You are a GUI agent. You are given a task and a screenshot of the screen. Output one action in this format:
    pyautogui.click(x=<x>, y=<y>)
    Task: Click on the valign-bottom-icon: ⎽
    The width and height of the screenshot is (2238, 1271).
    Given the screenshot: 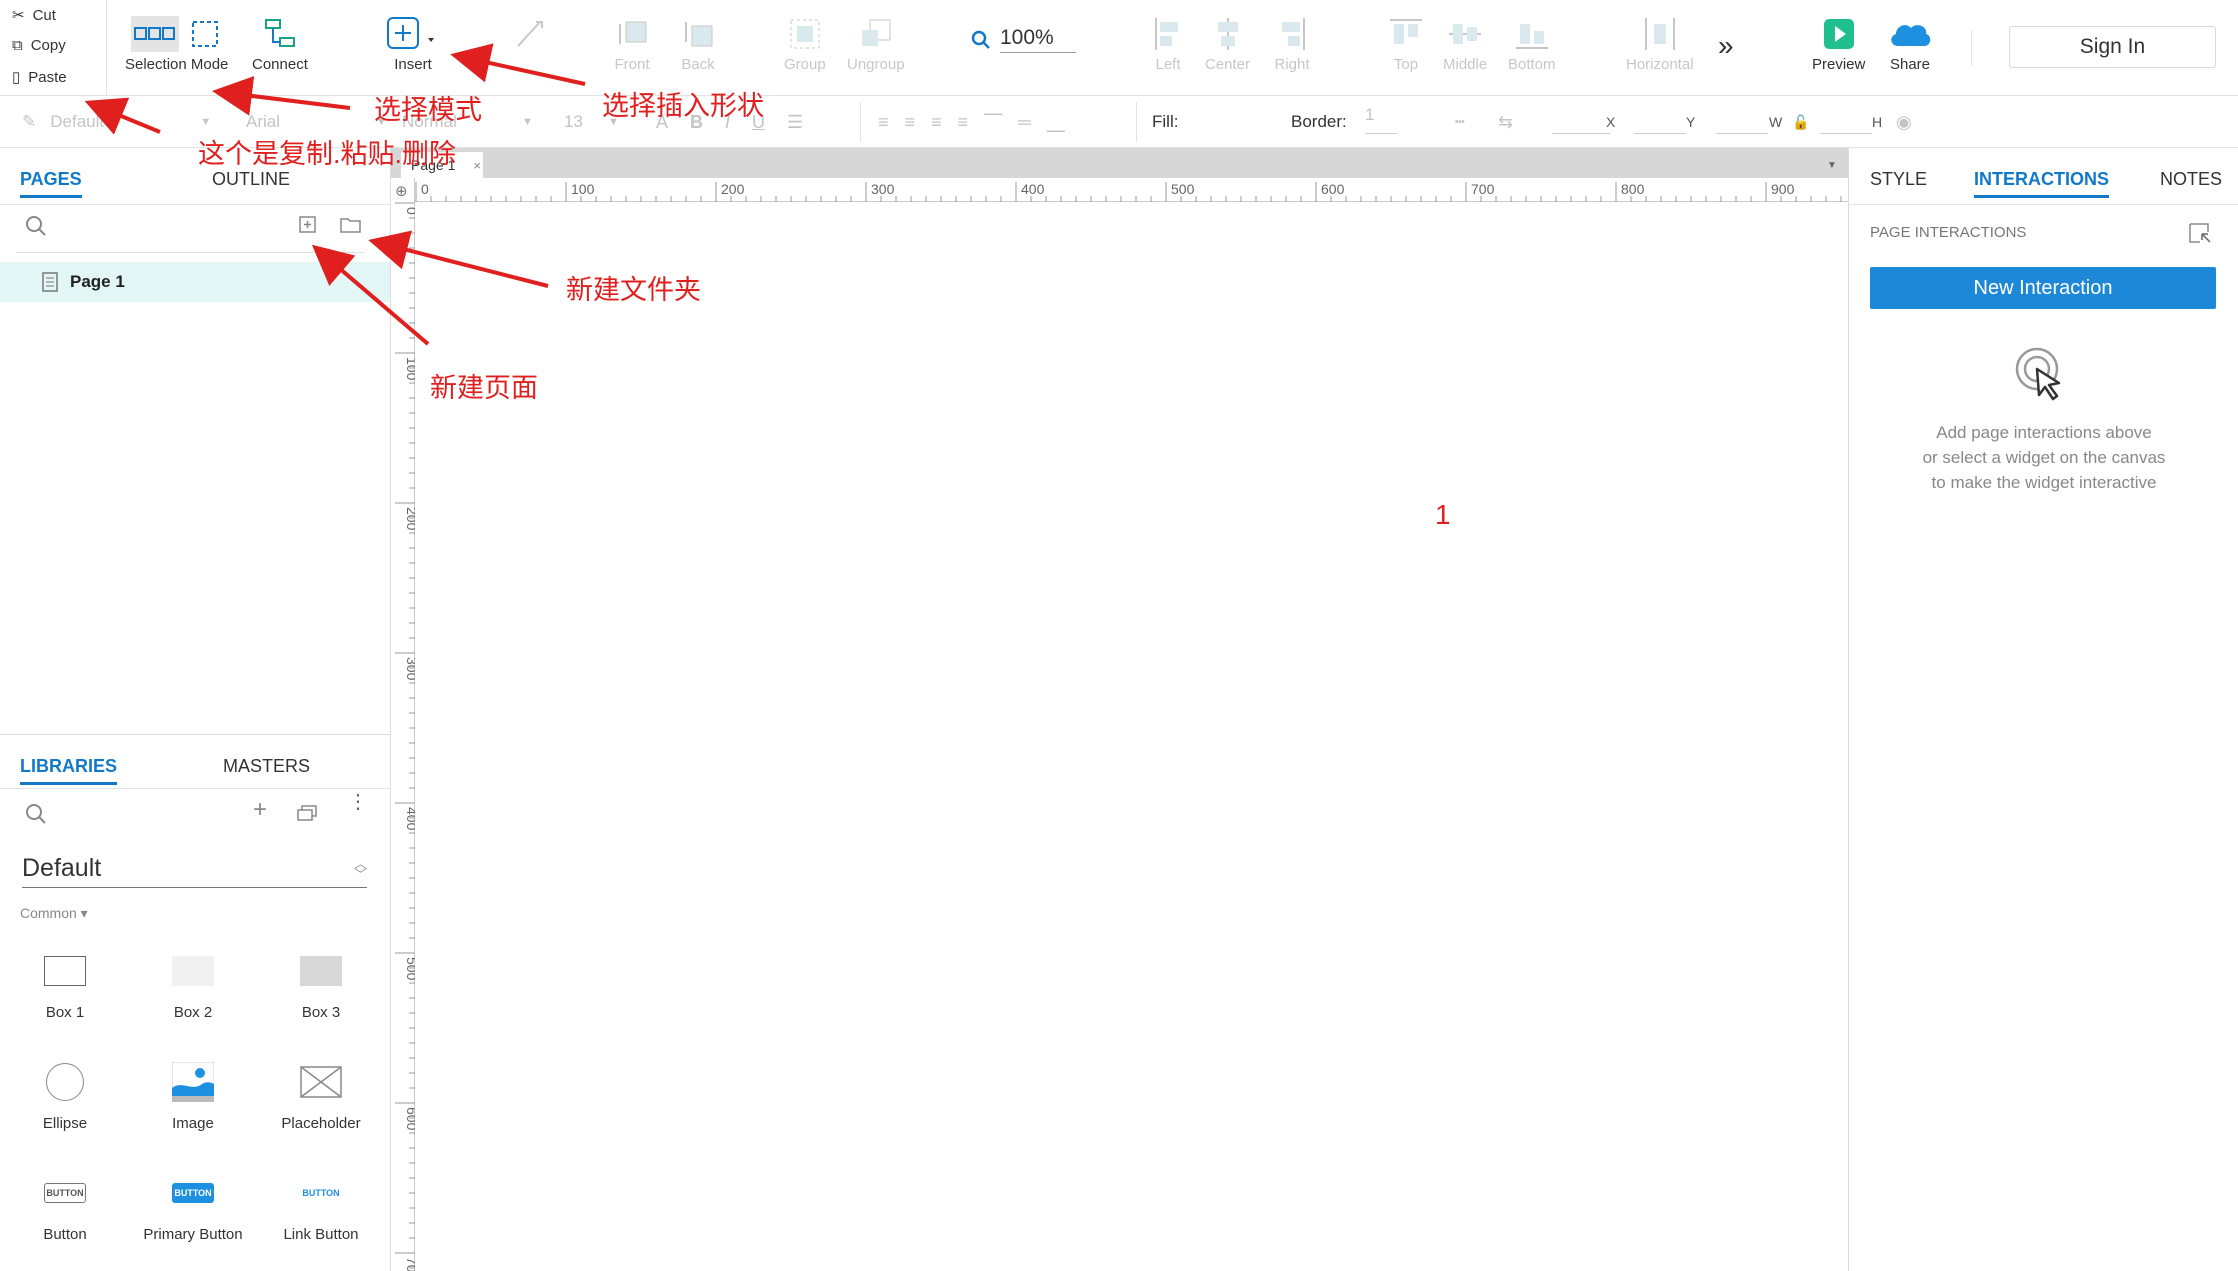 What is the action you would take?
    pyautogui.click(x=1056, y=122)
    